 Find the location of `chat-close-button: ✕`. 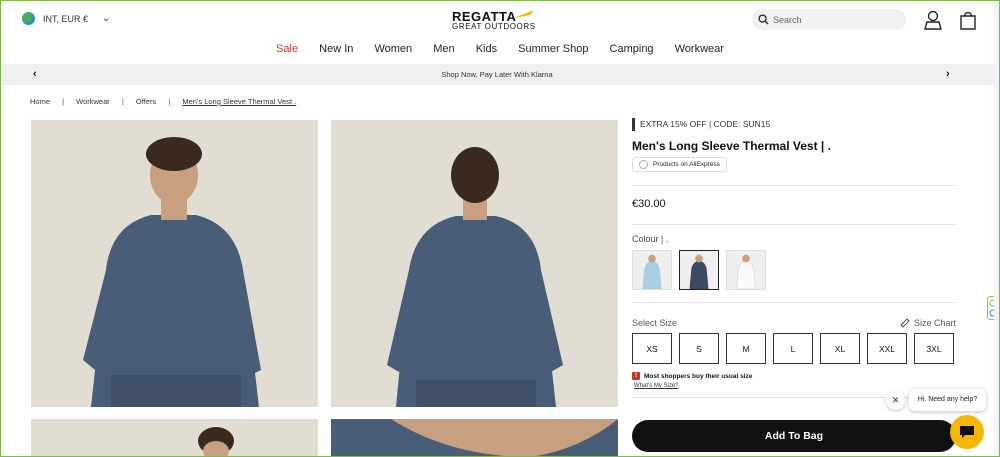

chat-close-button: ✕ is located at coordinates (895, 400).